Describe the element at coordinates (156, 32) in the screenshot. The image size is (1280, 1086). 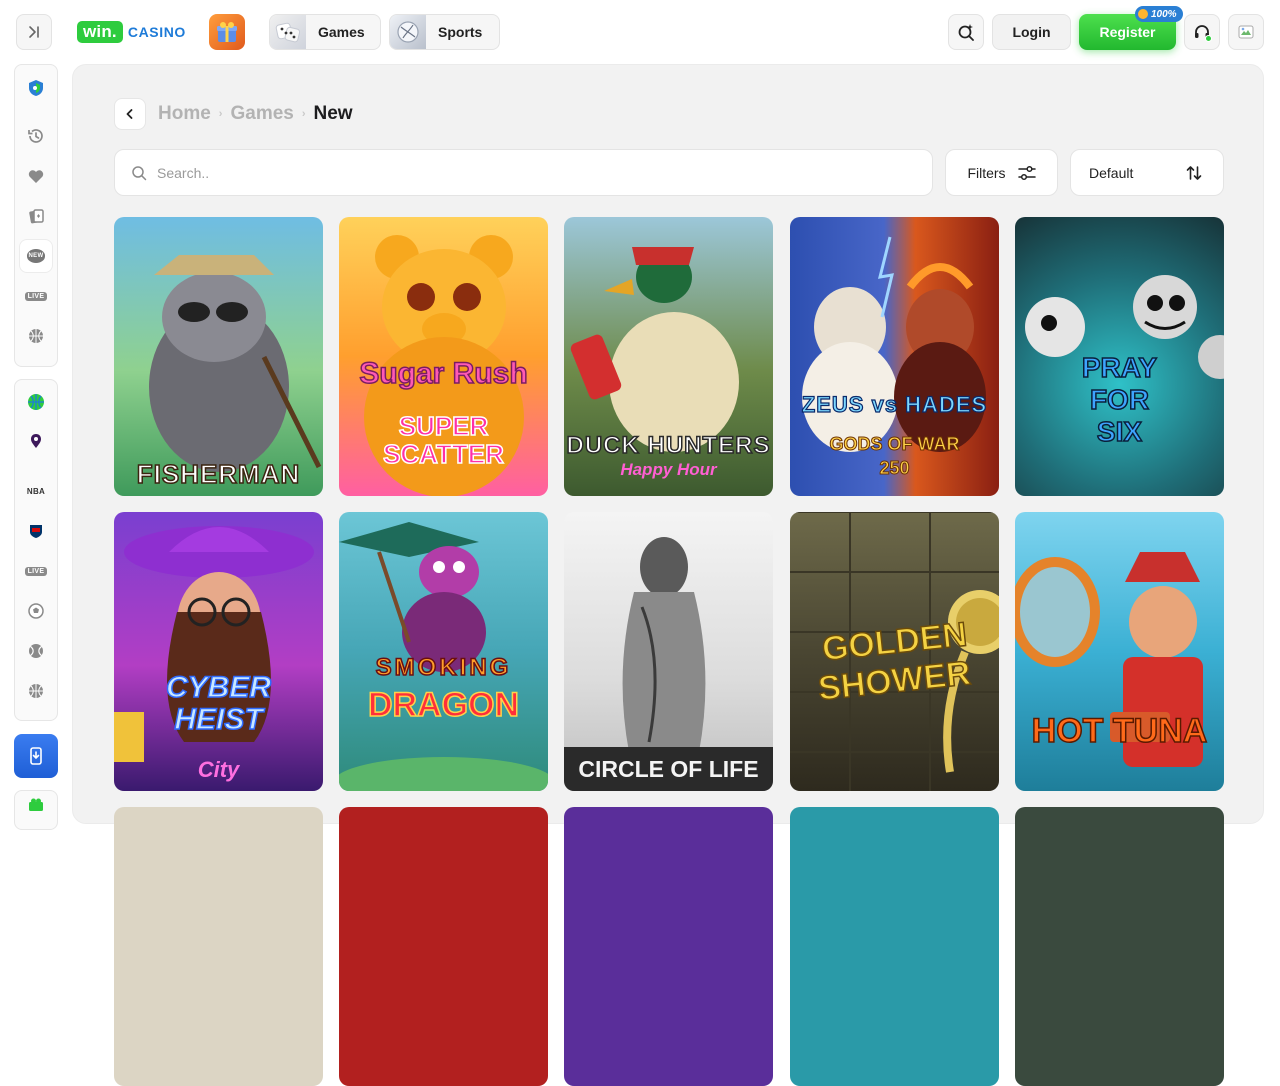
I see `logo-casino: CASINO` at that location.